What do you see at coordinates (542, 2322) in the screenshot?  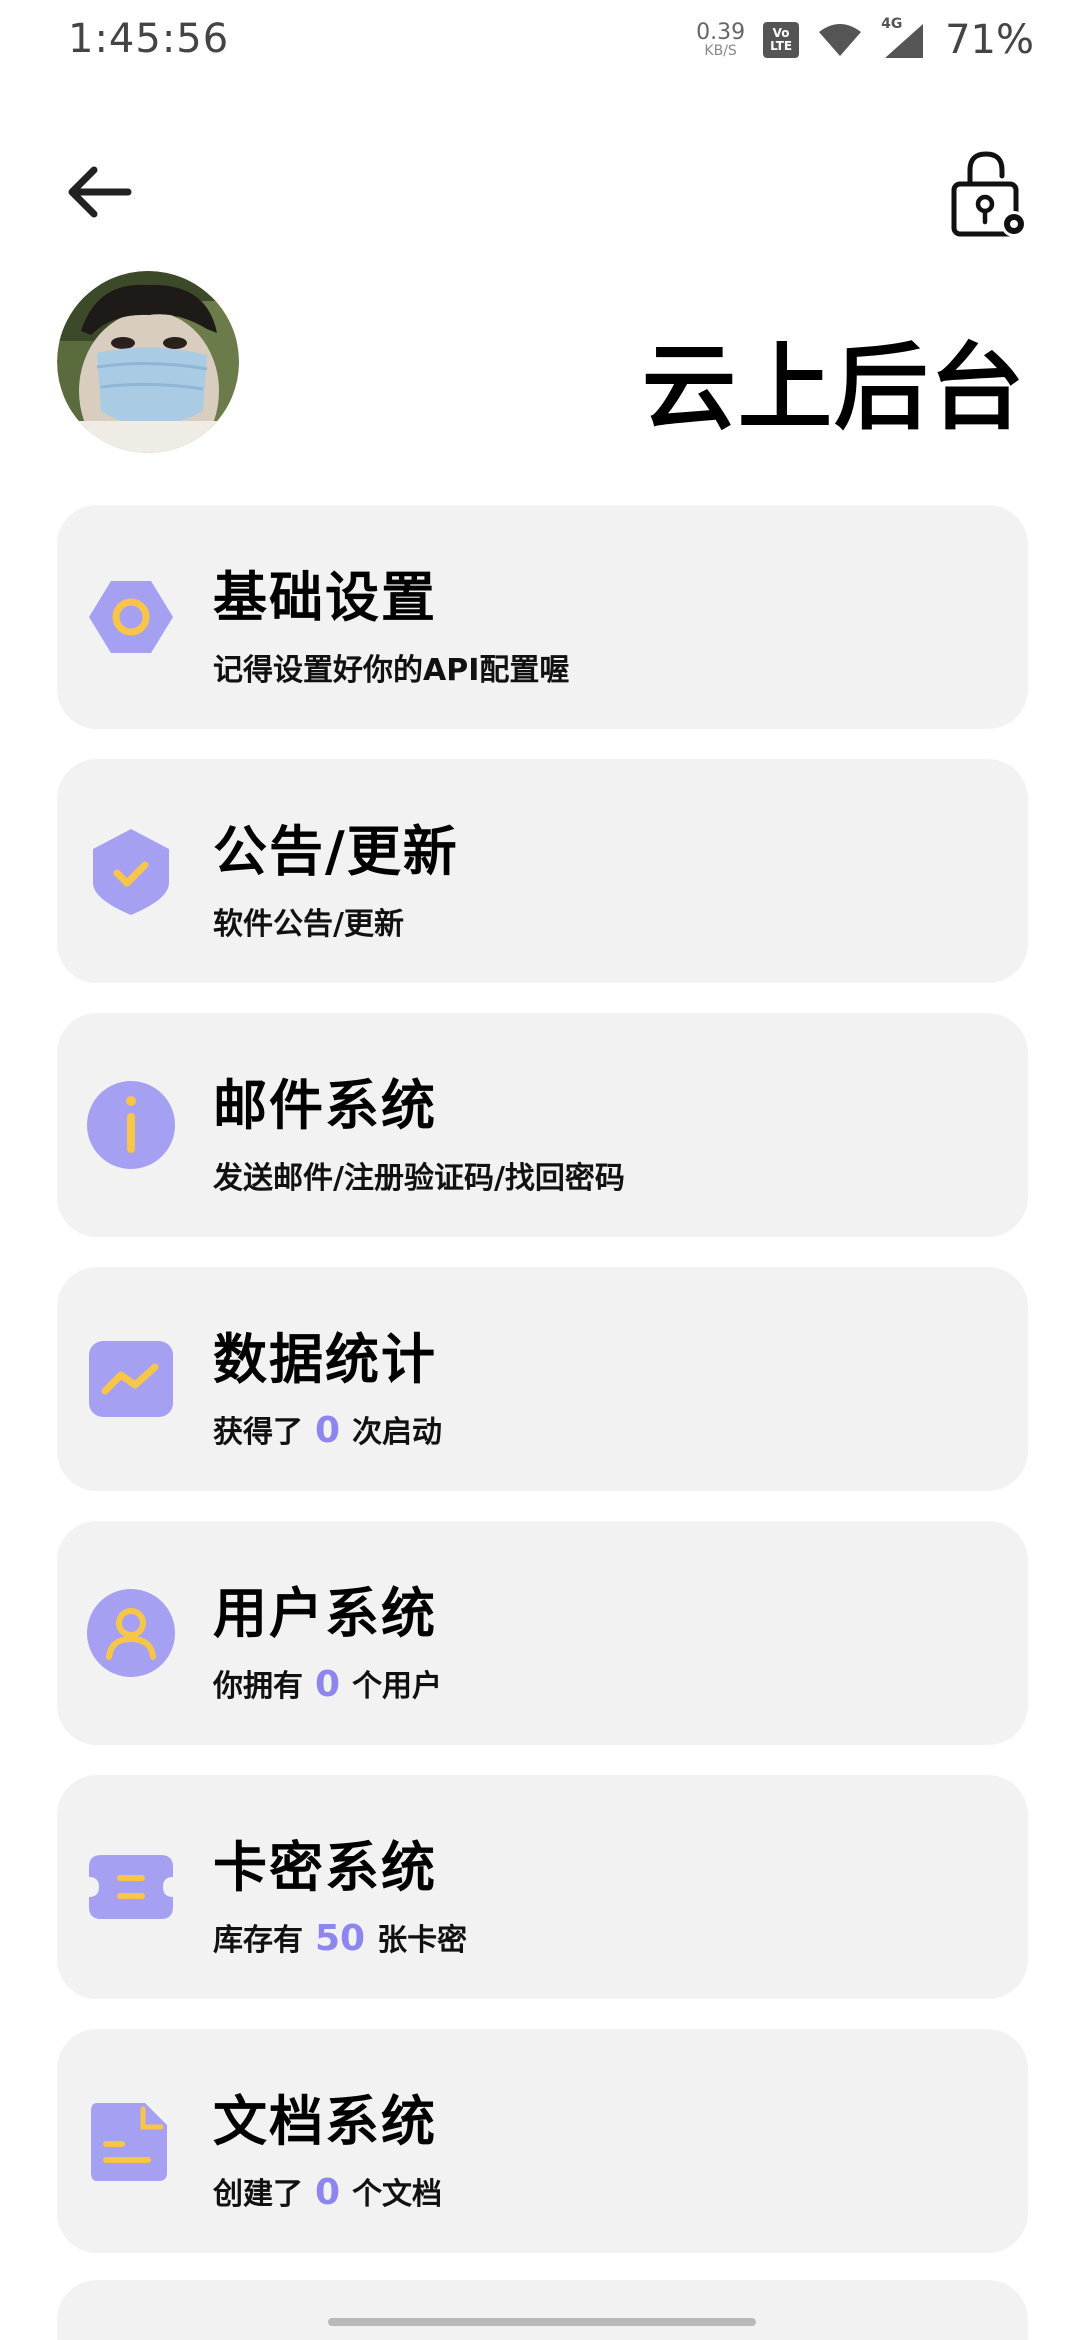 I see `home-indicator` at bounding box center [542, 2322].